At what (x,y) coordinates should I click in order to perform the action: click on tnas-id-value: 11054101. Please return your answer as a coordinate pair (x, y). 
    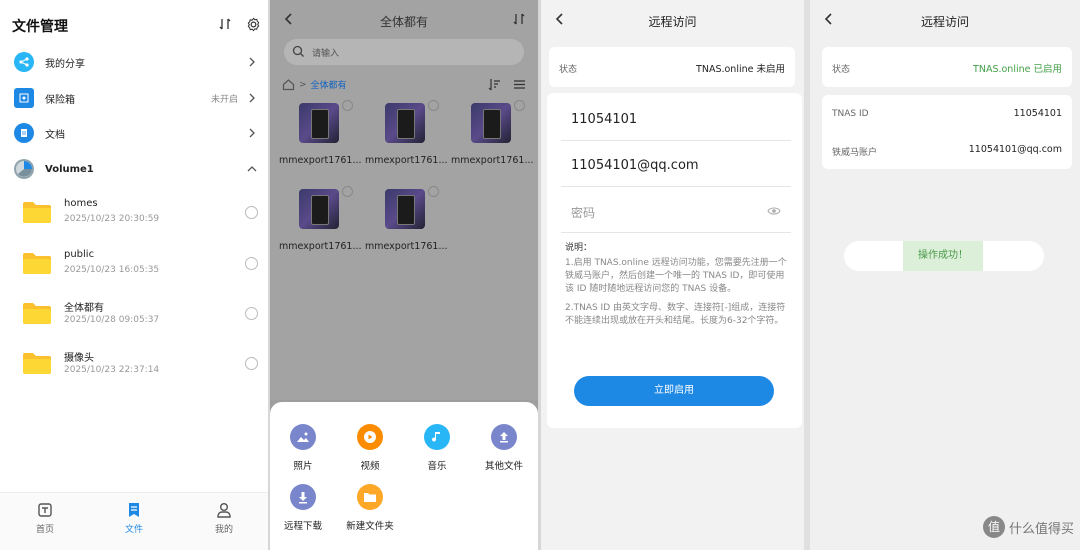
    Looking at the image, I should click on (1037, 113).